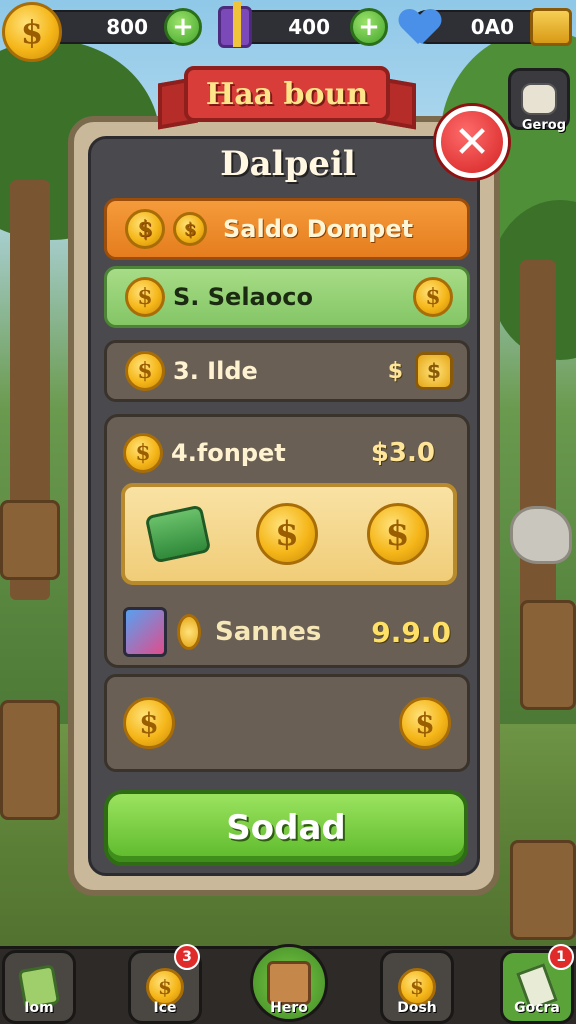  I want to click on row-label: S. Selaoco, so click(243, 297).